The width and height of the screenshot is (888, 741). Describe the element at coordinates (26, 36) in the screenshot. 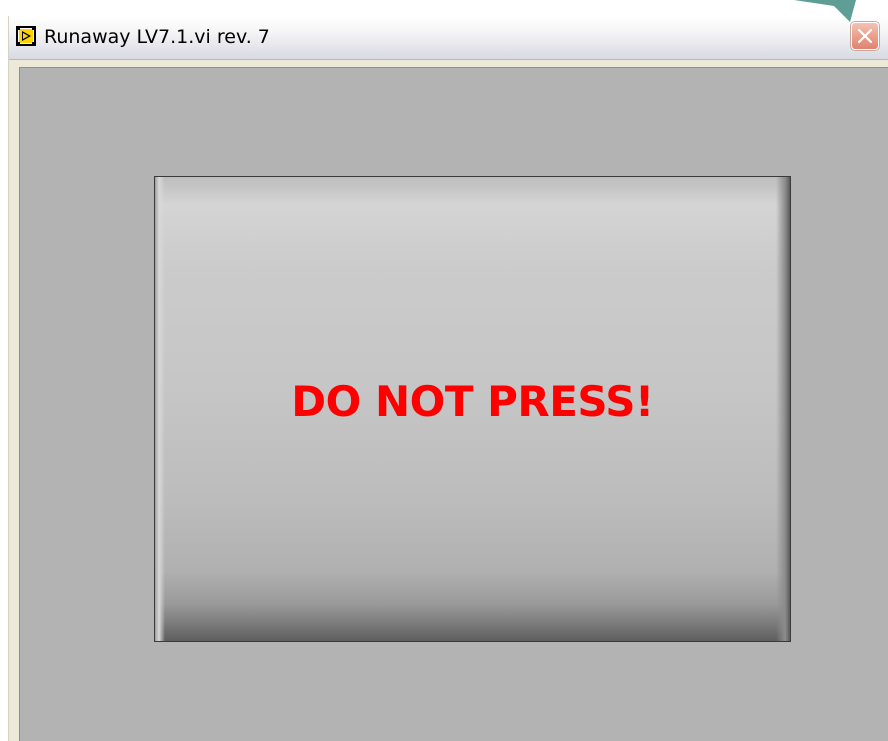

I see `labview-vi-icon` at that location.